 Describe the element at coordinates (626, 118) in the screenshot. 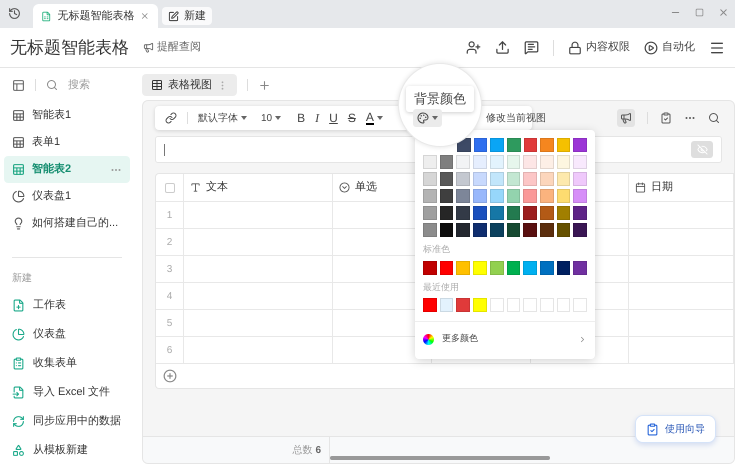

I see `announce-button` at that location.